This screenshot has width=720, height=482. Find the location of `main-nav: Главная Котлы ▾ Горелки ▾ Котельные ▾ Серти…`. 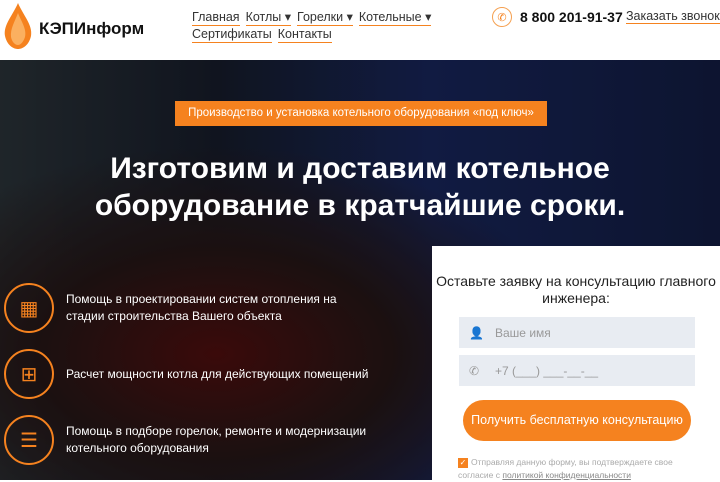

main-nav: Главная Котлы ▾ Горелки ▾ Котельные ▾ Серти… is located at coordinates (322, 26).